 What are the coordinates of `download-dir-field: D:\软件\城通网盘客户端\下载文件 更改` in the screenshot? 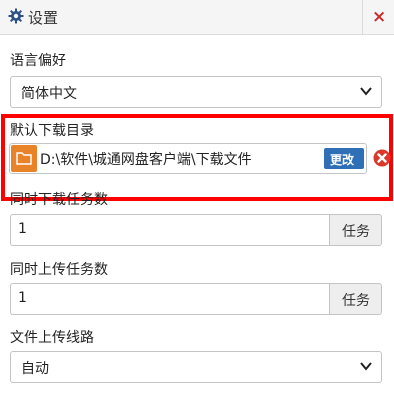 It's located at (188, 158).